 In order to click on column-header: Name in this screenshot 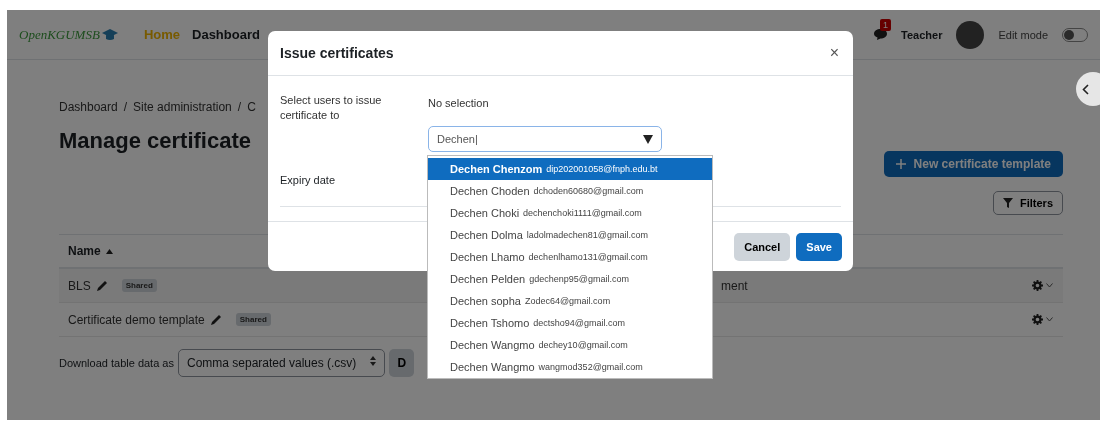, I will do `click(84, 251)`.